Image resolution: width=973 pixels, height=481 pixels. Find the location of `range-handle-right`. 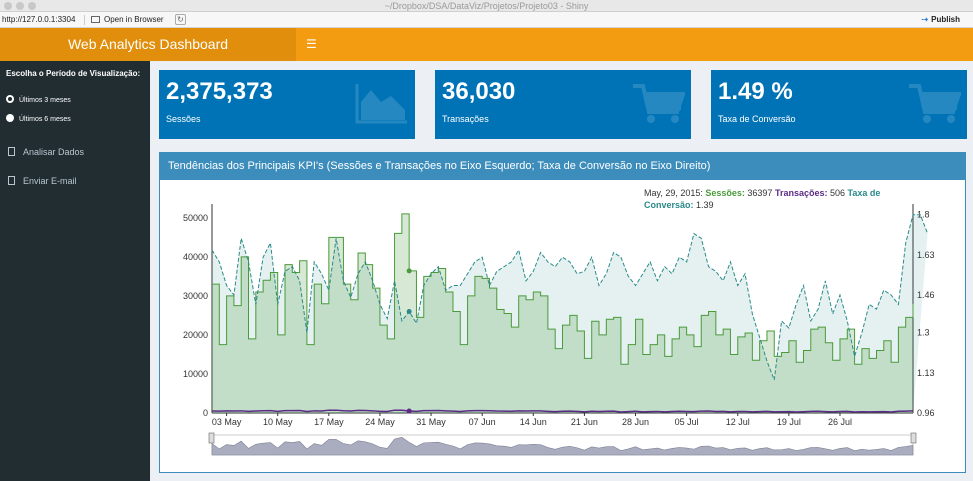

range-handle-right is located at coordinates (913, 438).